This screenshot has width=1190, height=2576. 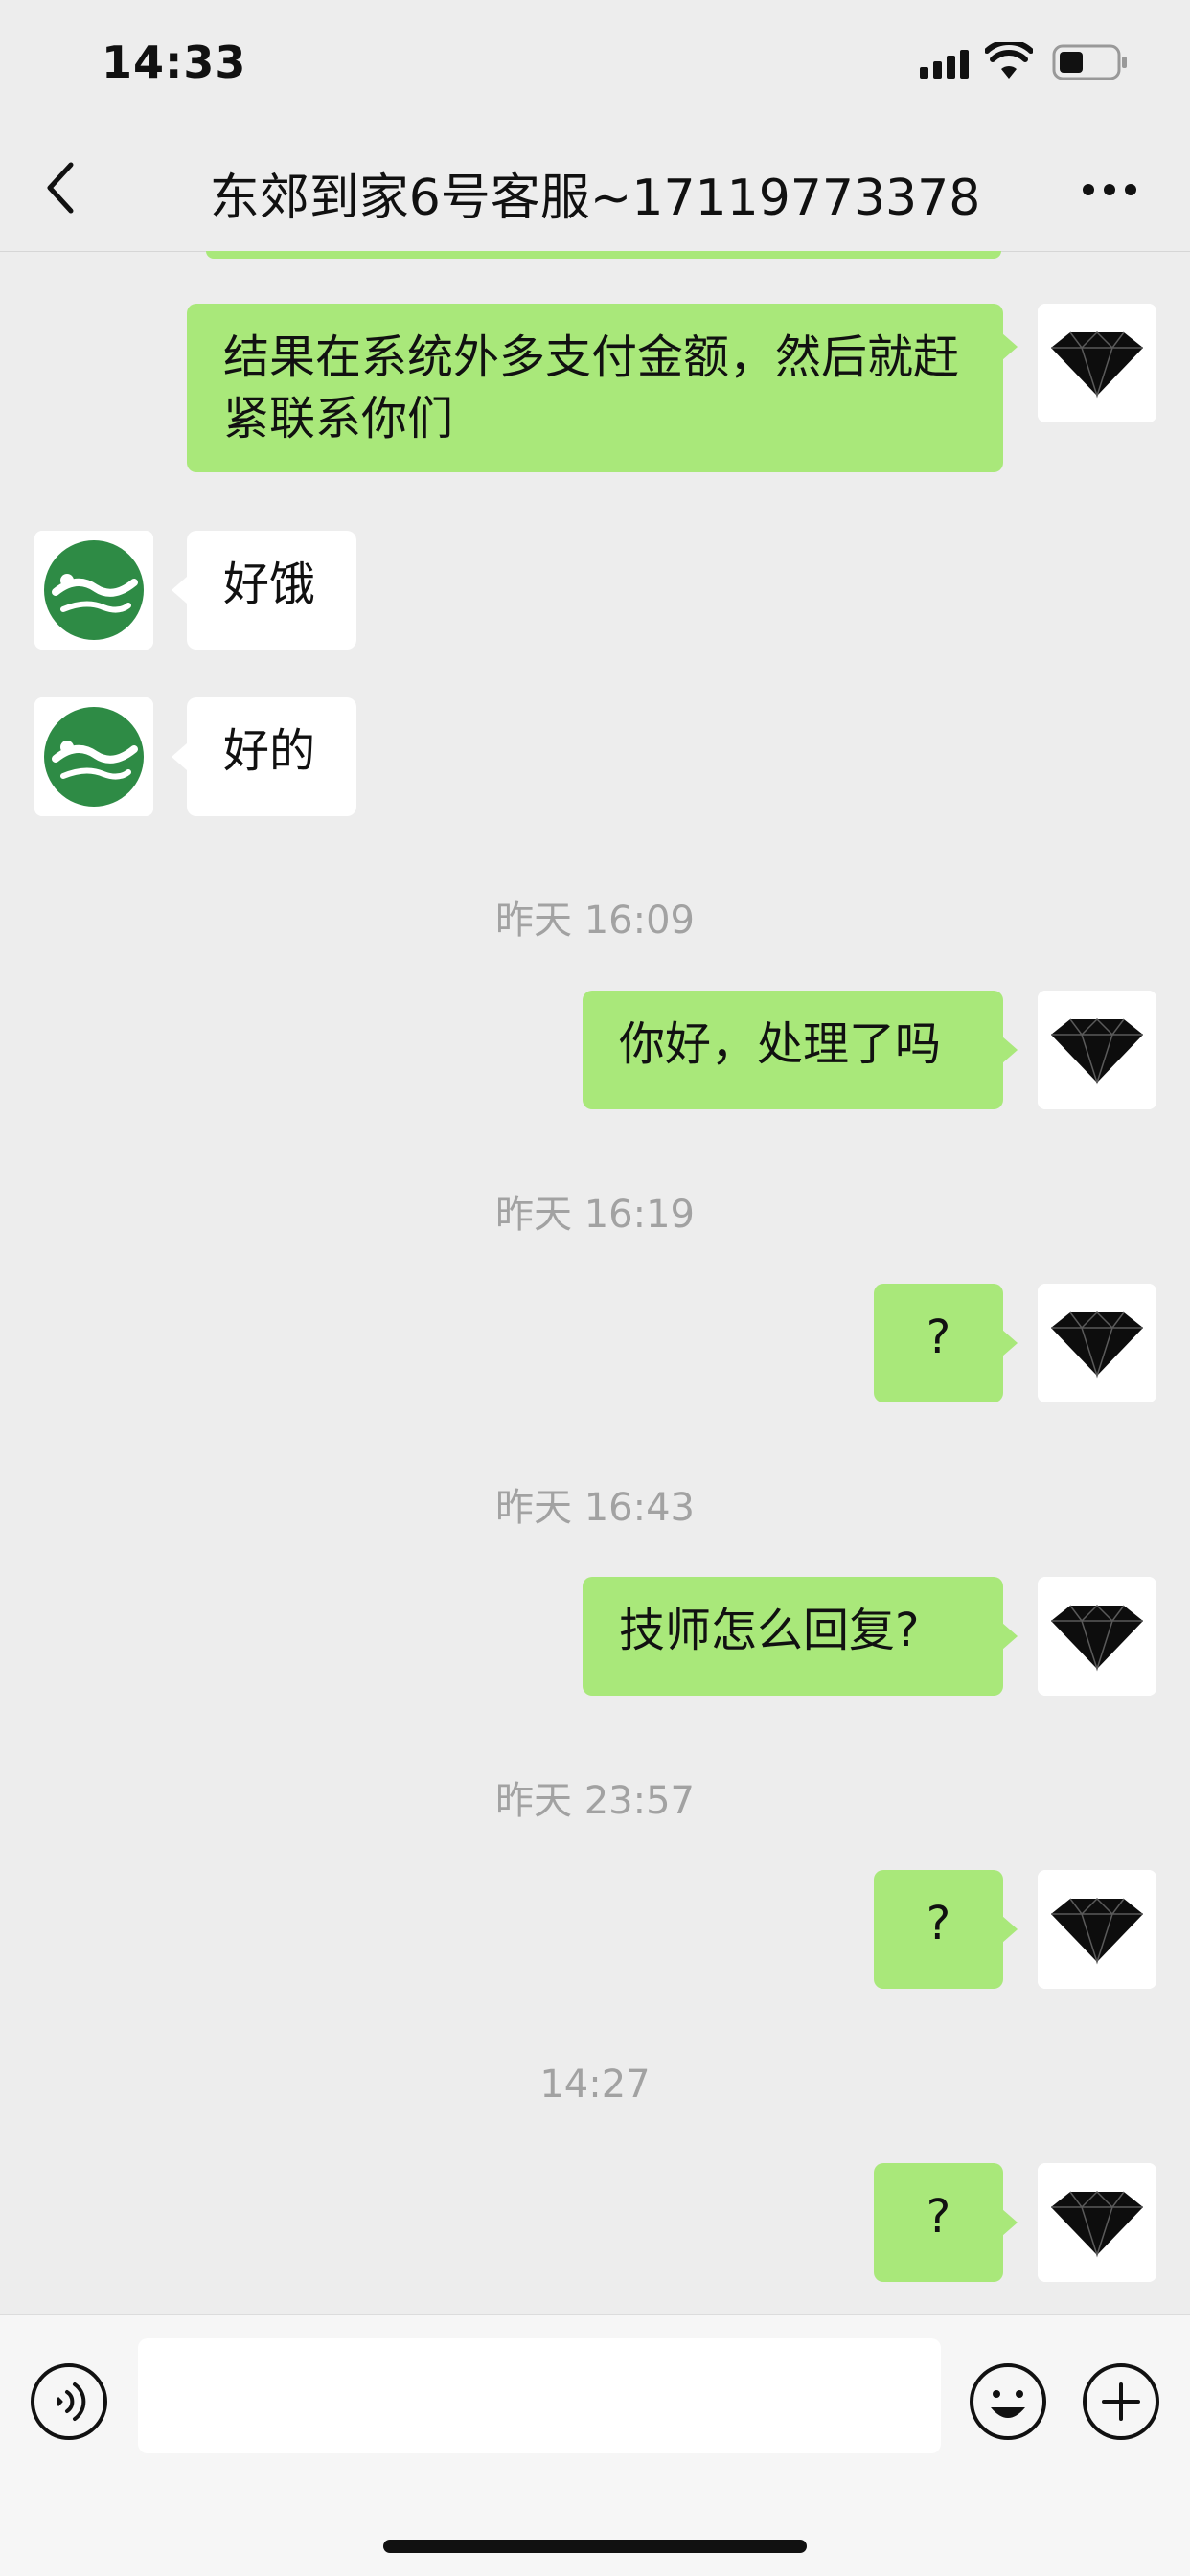 What do you see at coordinates (271, 590) in the screenshot?
I see `message-bubble-incoming: 好饿` at bounding box center [271, 590].